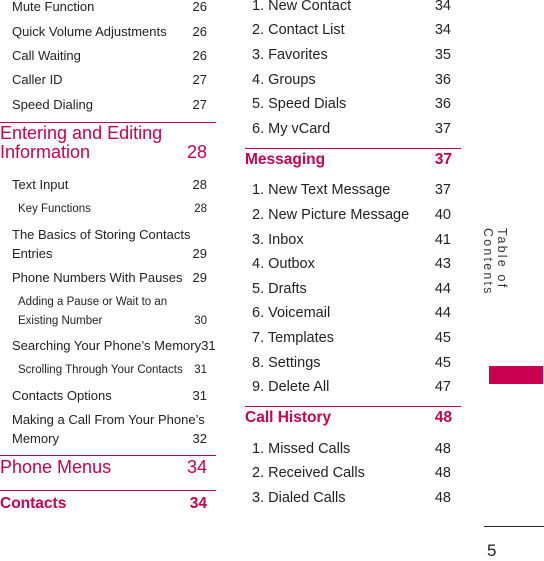  Describe the element at coordinates (283, 264) in the screenshot. I see `toc-entry-title: 4. Outbox` at that location.